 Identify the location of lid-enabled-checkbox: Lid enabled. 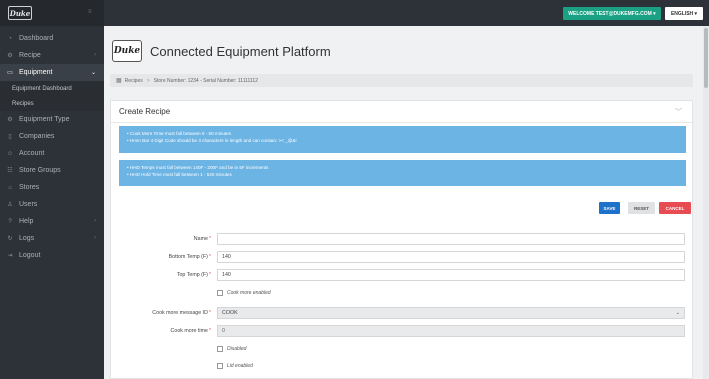
(235, 366).